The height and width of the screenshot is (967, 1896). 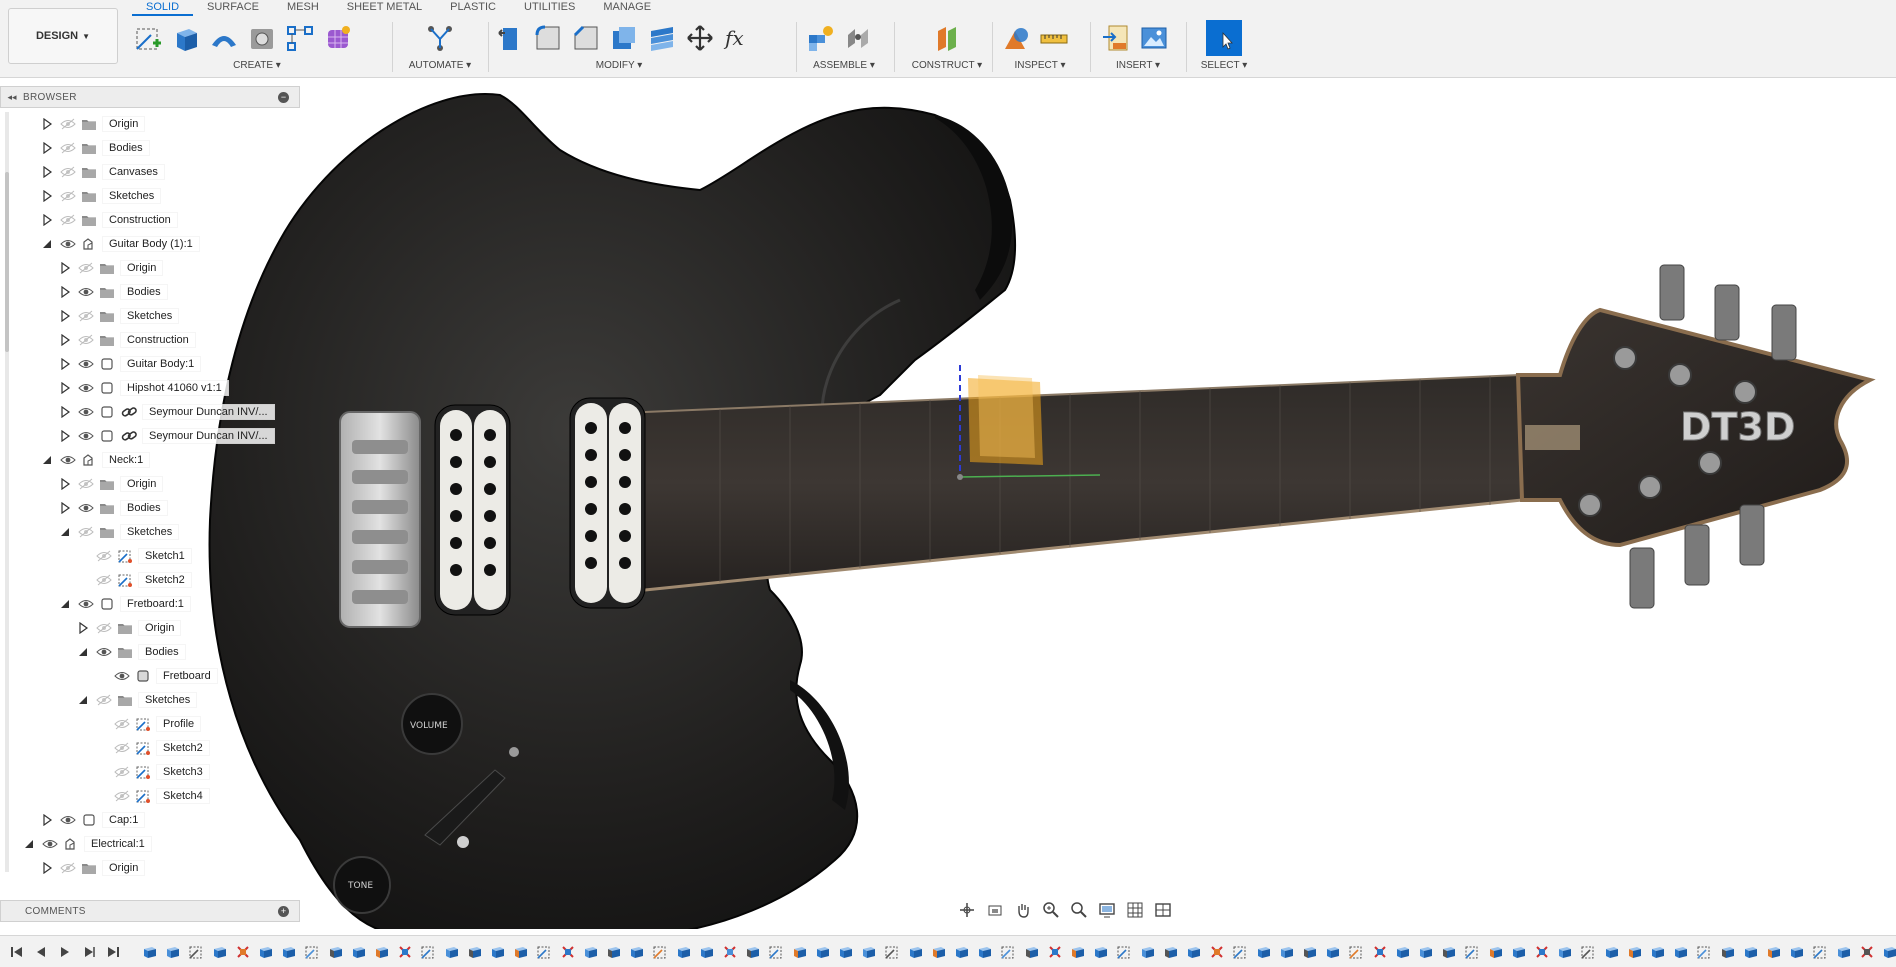 I want to click on viewports-icon, so click(x=1163, y=910).